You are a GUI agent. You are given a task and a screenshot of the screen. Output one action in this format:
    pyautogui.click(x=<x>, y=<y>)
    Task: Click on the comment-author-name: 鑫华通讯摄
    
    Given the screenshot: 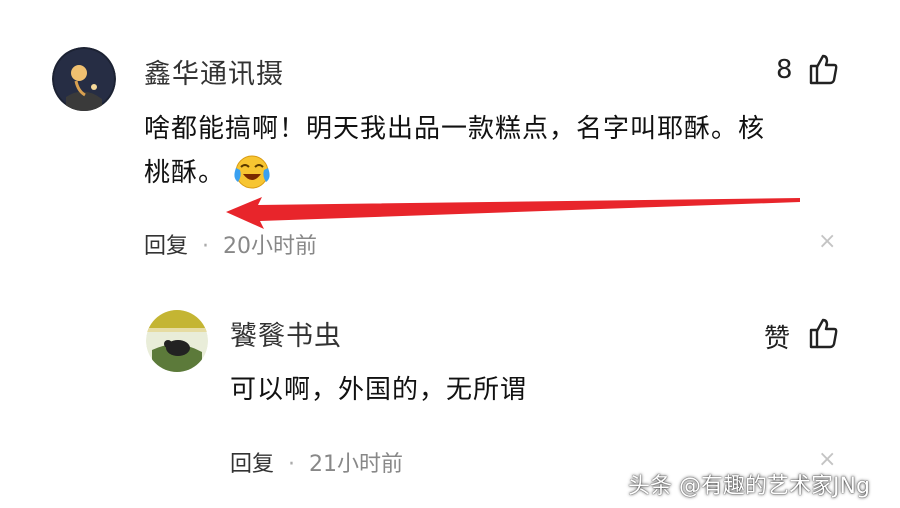 What is the action you would take?
    pyautogui.click(x=214, y=71)
    